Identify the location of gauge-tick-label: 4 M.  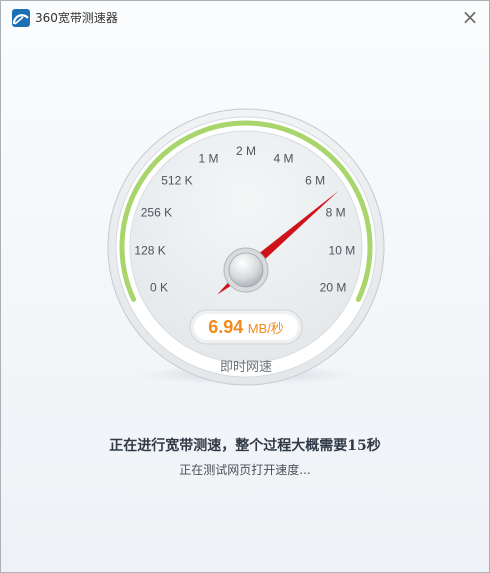
(283, 159).